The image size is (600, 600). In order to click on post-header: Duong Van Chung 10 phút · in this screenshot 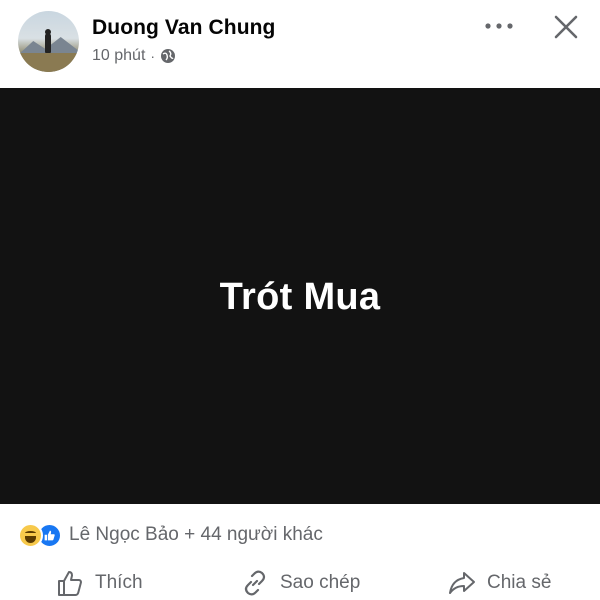, I will do `click(300, 44)`.